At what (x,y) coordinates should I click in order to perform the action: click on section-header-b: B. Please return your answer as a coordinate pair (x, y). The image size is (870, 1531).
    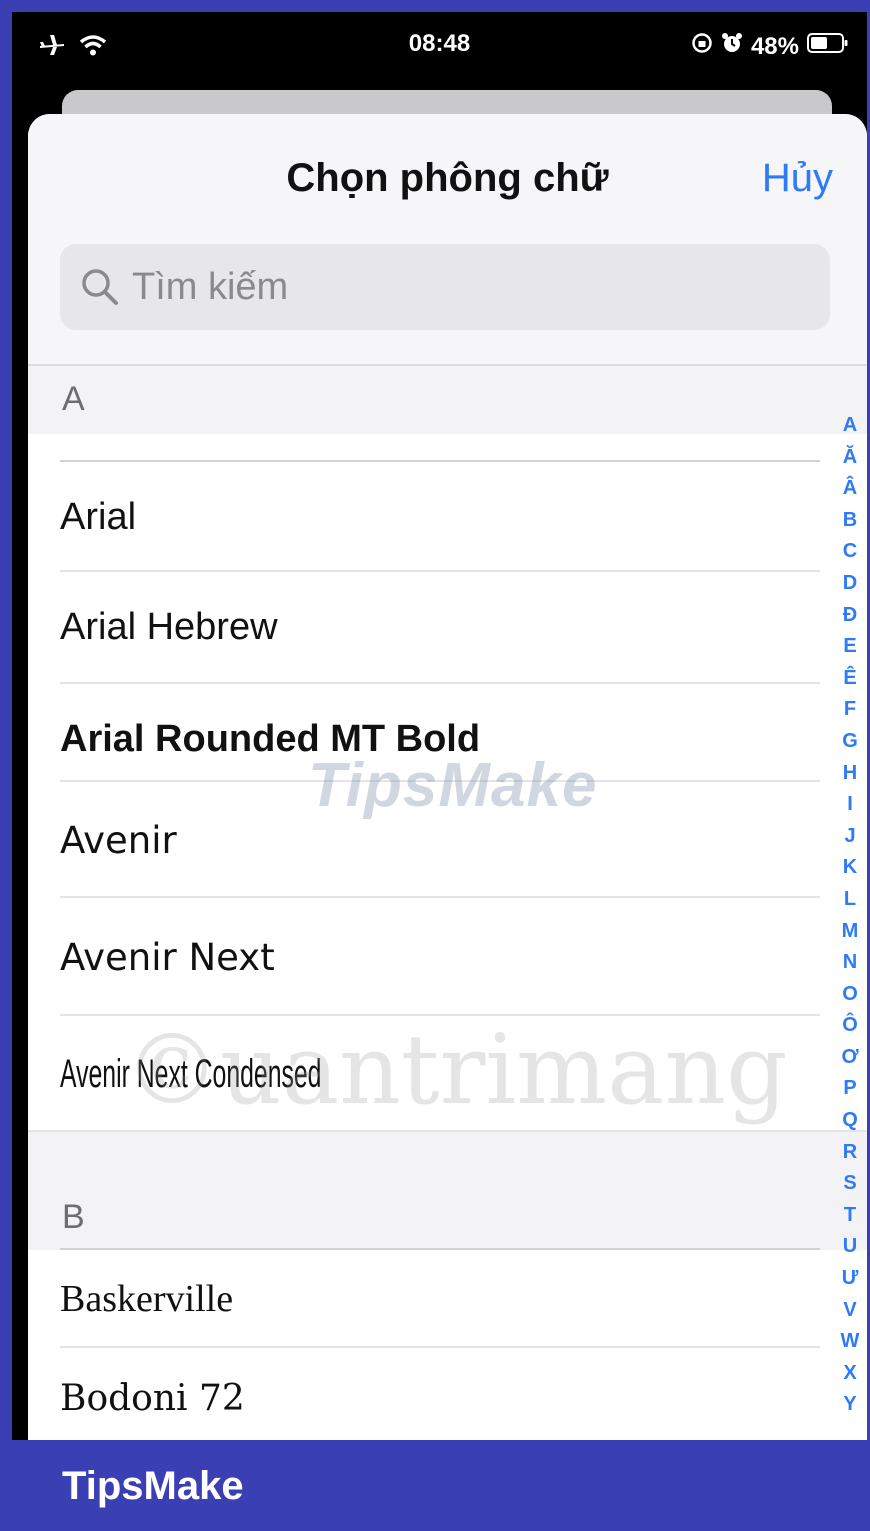
    Looking at the image, I should click on (447, 1190).